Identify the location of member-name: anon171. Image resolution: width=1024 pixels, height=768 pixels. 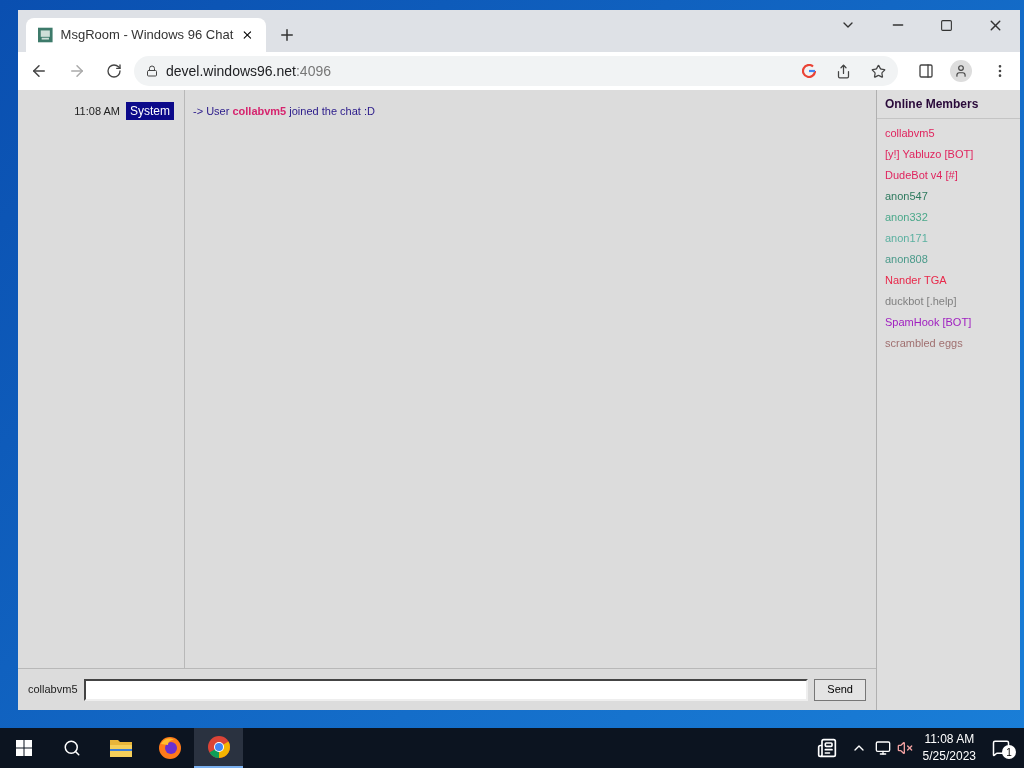
(952, 238).